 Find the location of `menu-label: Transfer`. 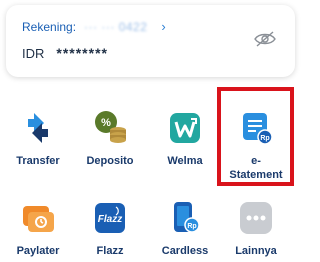

menu-label: Transfer is located at coordinates (38, 161).